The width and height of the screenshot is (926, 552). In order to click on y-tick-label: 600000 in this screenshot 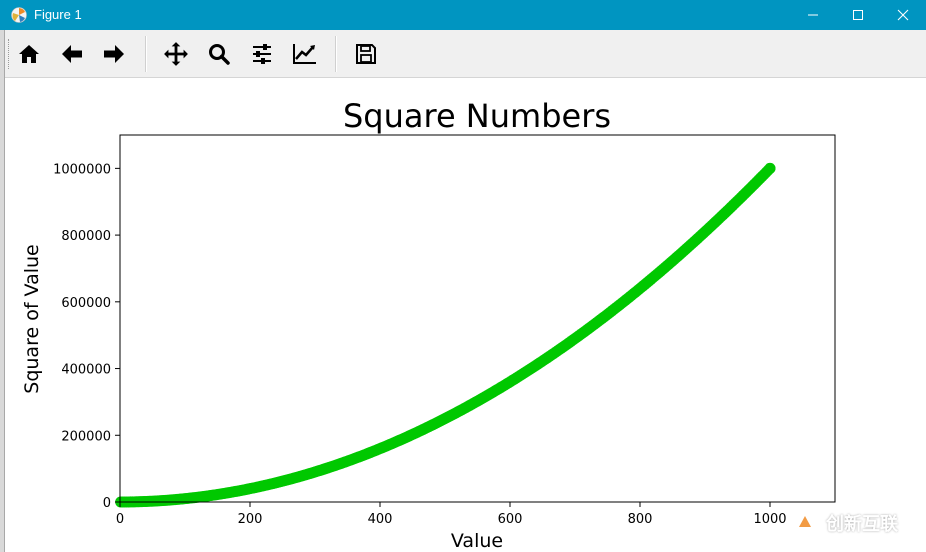, I will do `click(86, 303)`.